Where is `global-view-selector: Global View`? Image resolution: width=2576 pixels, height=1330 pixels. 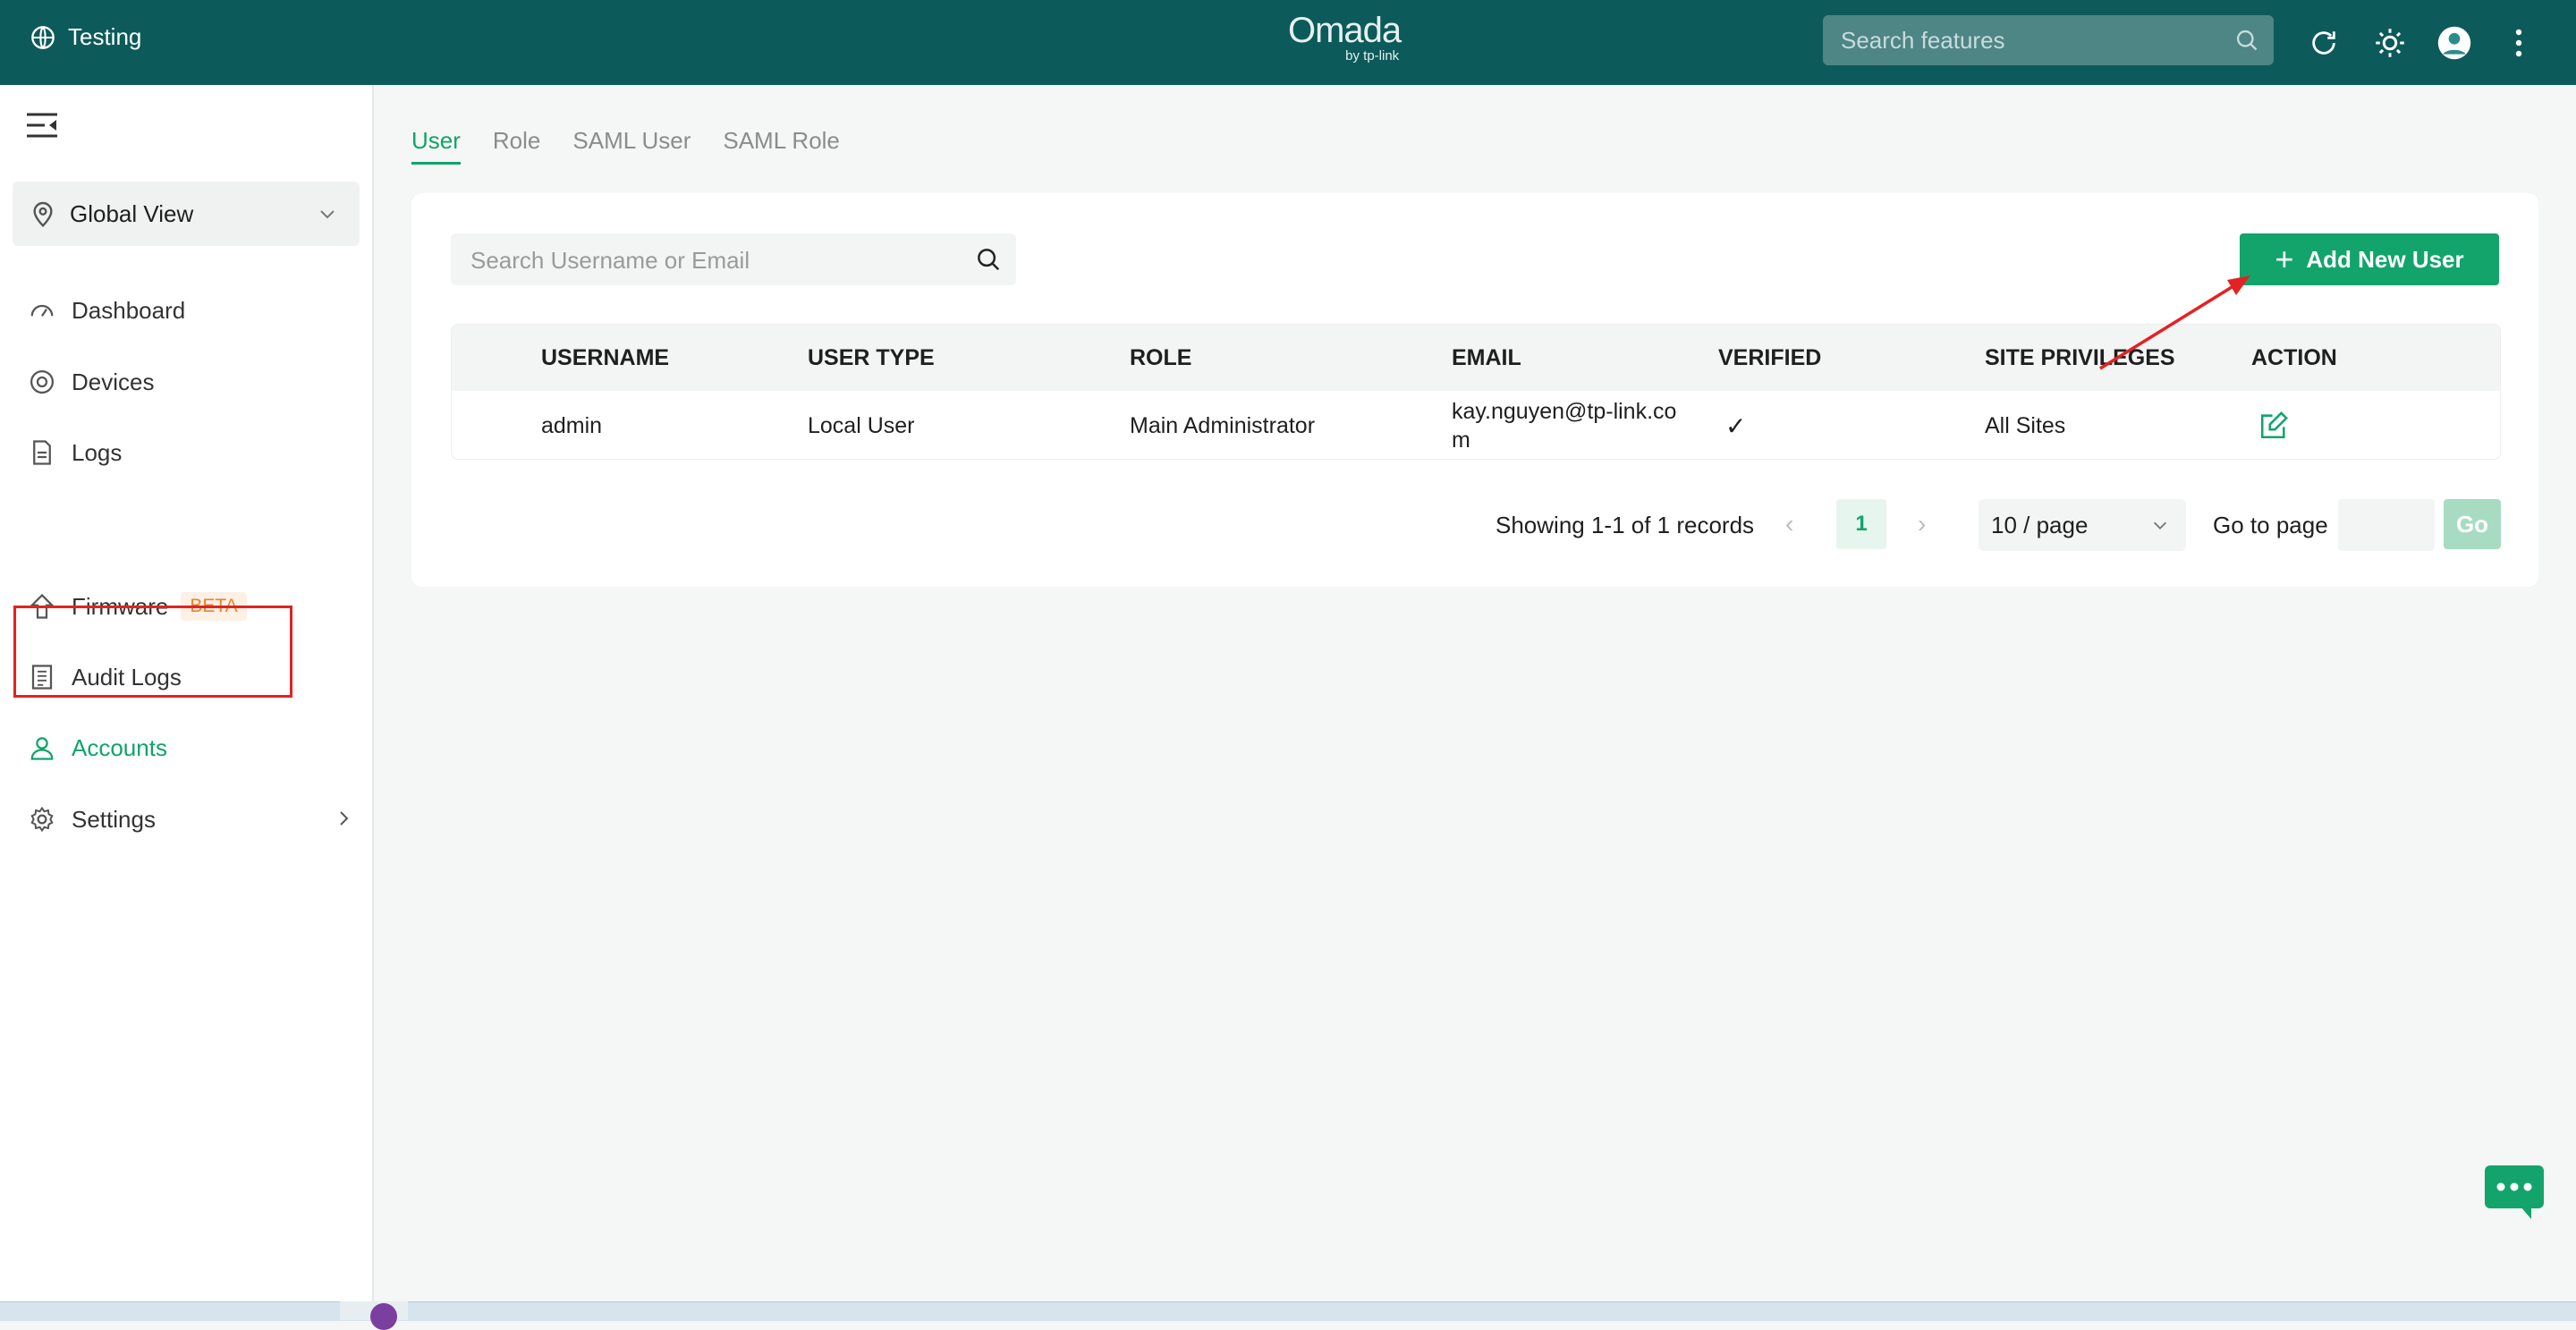 global-view-selector: Global View is located at coordinates (186, 214).